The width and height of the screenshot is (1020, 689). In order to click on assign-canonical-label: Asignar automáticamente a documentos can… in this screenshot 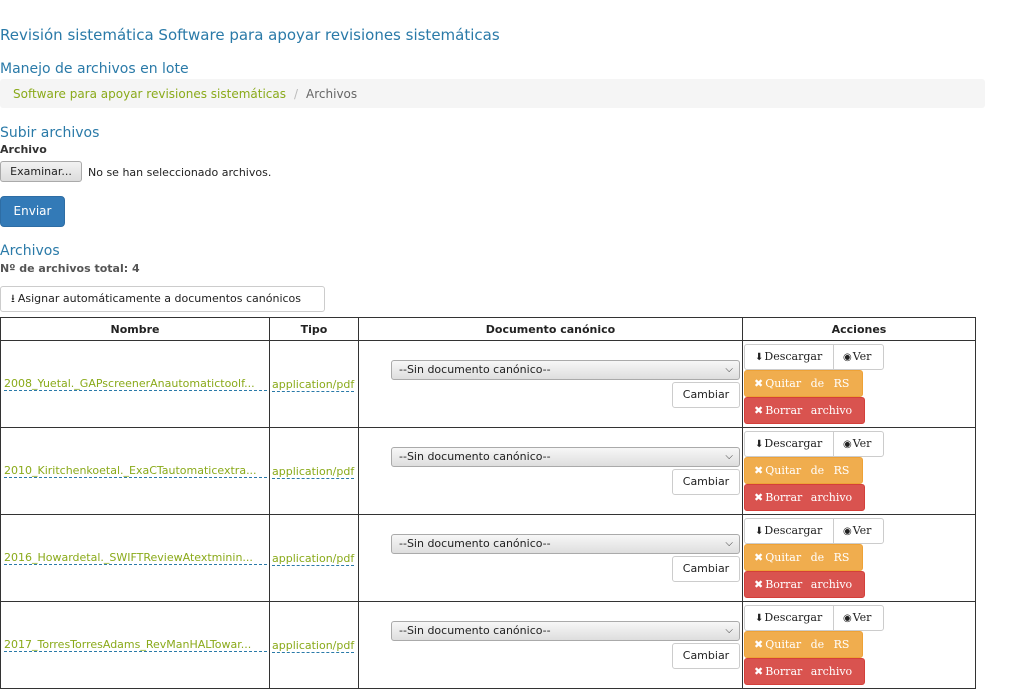, I will do `click(159, 298)`.